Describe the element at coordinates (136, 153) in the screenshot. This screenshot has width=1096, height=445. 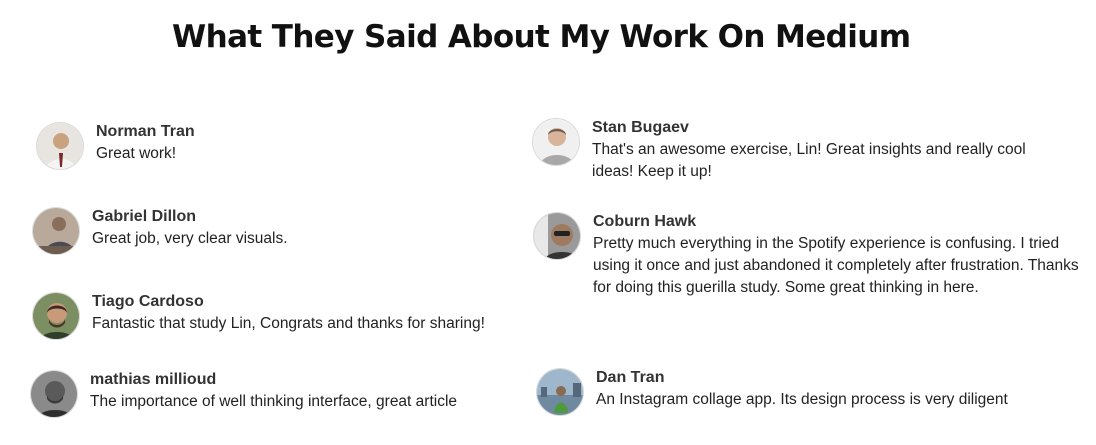
I see `testimonial-quote: Great work!` at that location.